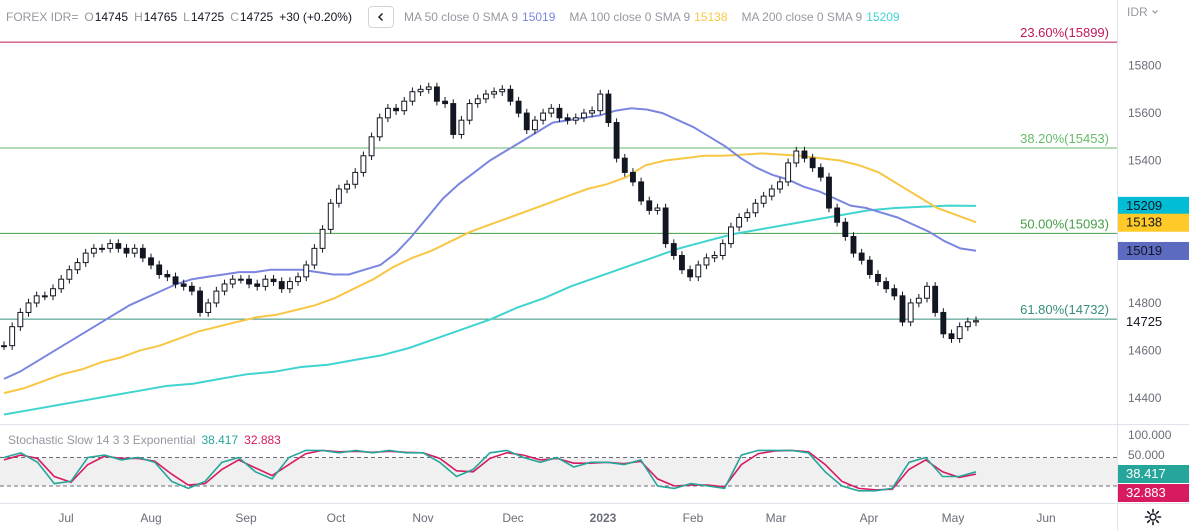  I want to click on y-tick-label: 14800, so click(1145, 303).